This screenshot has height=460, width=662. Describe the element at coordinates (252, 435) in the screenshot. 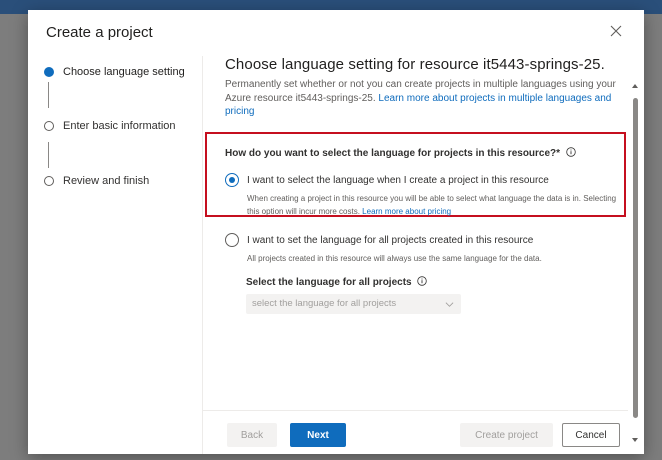

I see `back-button: Back` at that location.